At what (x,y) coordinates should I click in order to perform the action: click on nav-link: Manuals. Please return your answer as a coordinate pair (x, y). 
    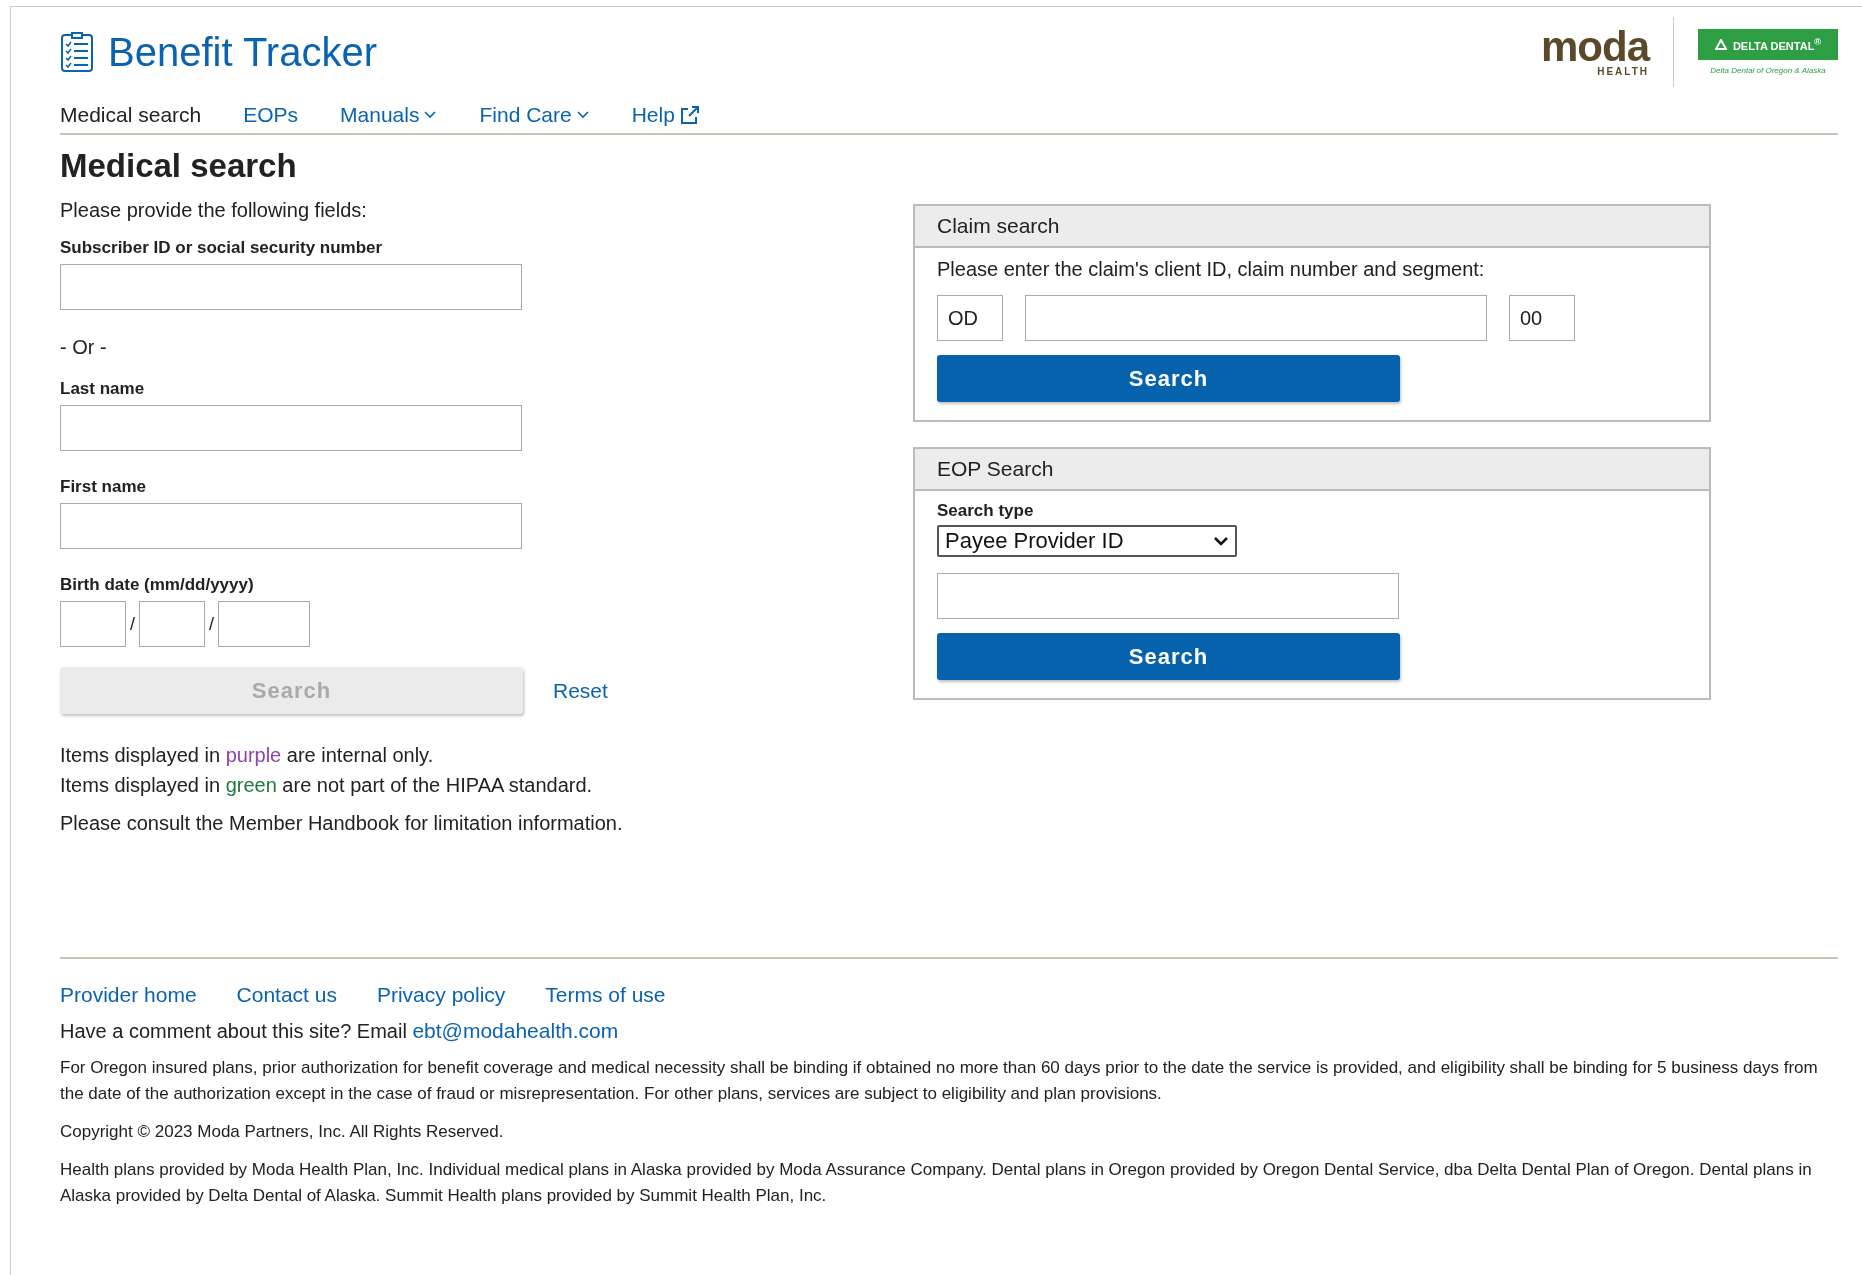
    Looking at the image, I should click on (389, 115).